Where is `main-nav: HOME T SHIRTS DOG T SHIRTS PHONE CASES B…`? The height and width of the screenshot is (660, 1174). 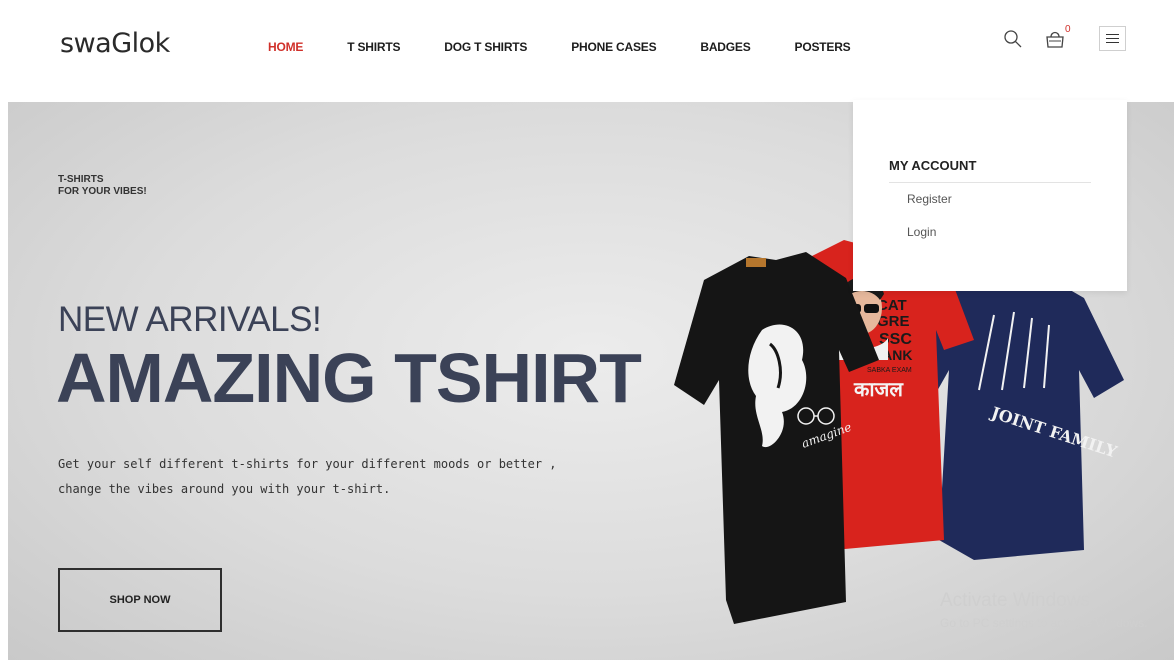
main-nav: HOME T SHIRTS DOG T SHIRTS PHONE CASES B… is located at coordinates (581, 47).